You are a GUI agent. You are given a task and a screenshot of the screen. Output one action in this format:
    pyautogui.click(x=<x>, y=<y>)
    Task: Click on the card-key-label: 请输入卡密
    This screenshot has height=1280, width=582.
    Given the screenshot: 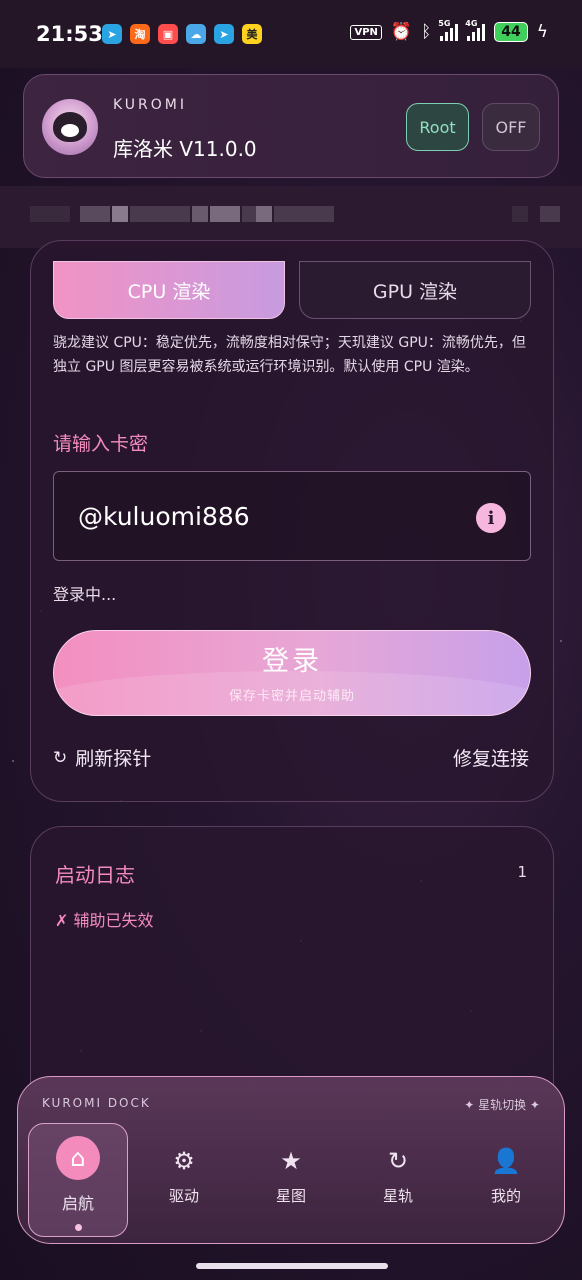 What is the action you would take?
    pyautogui.click(x=101, y=444)
    